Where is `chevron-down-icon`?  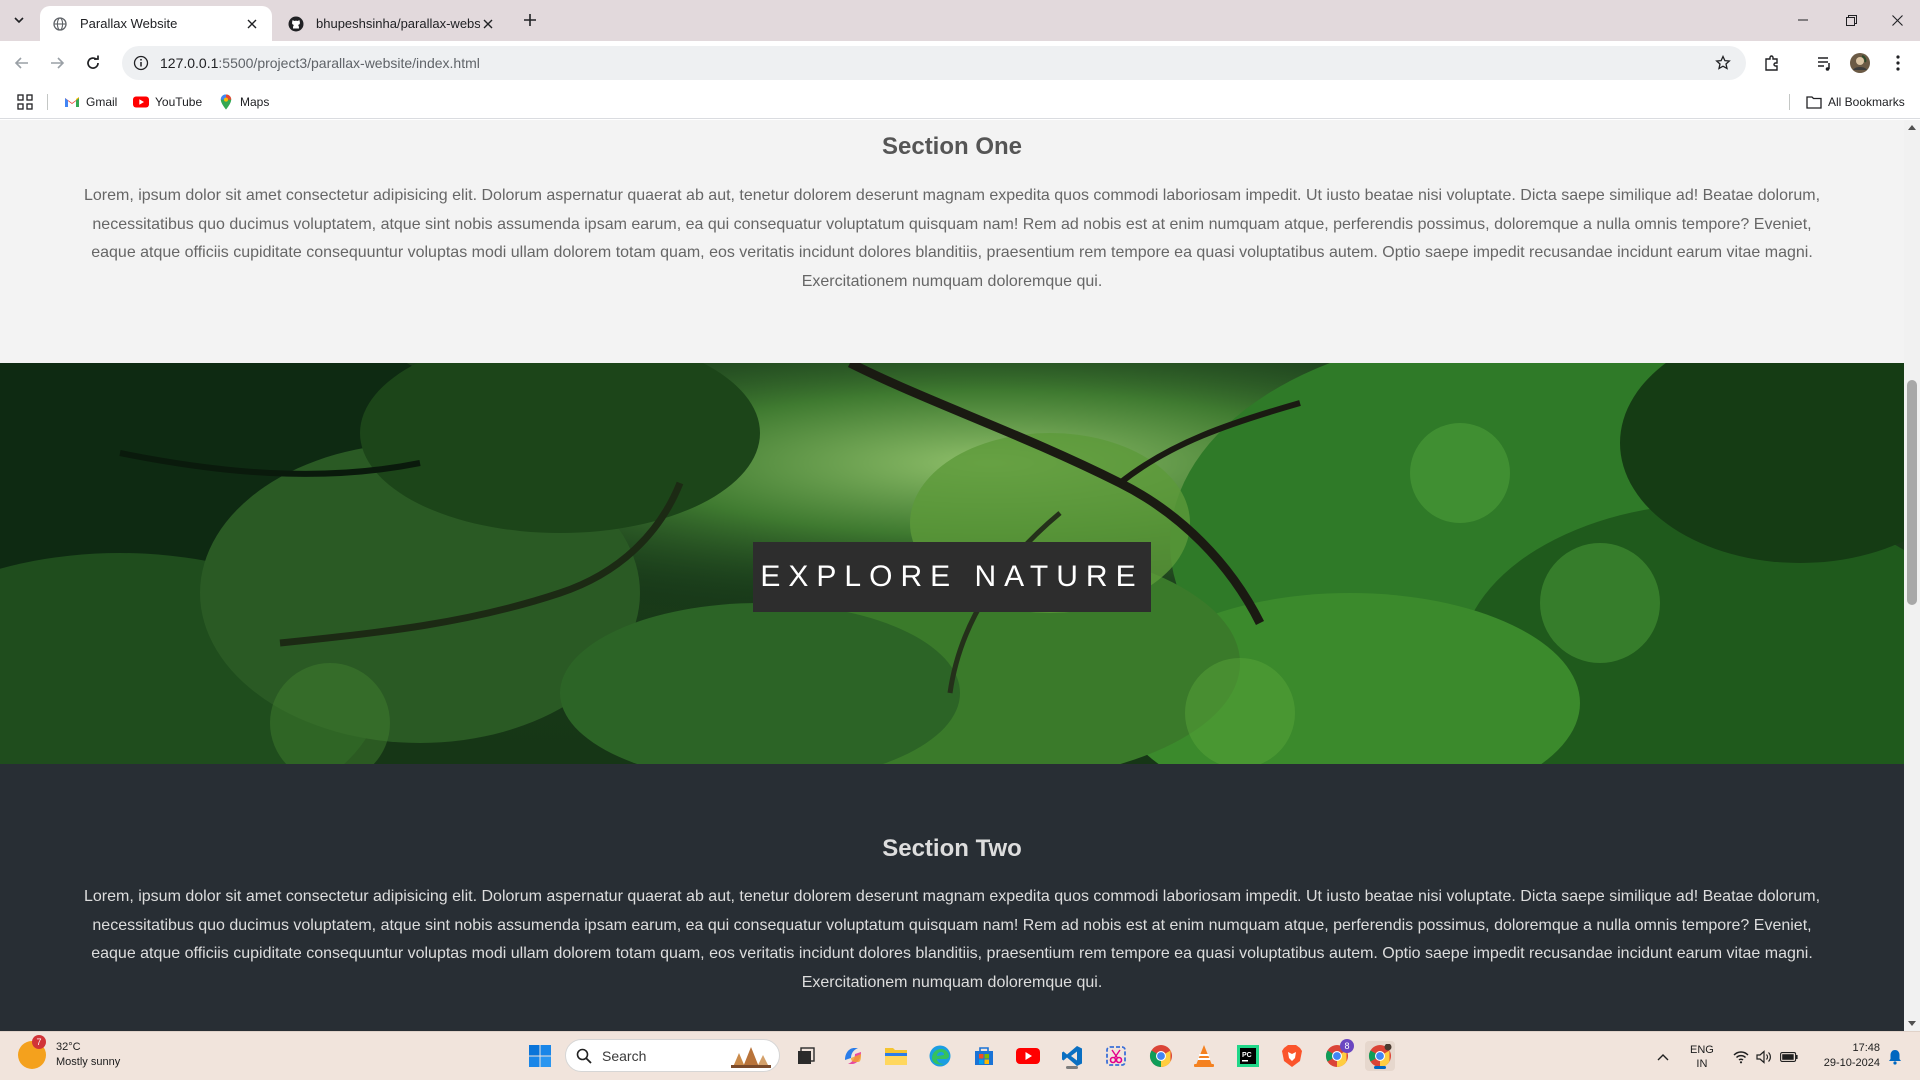
chevron-down-icon is located at coordinates (19, 20).